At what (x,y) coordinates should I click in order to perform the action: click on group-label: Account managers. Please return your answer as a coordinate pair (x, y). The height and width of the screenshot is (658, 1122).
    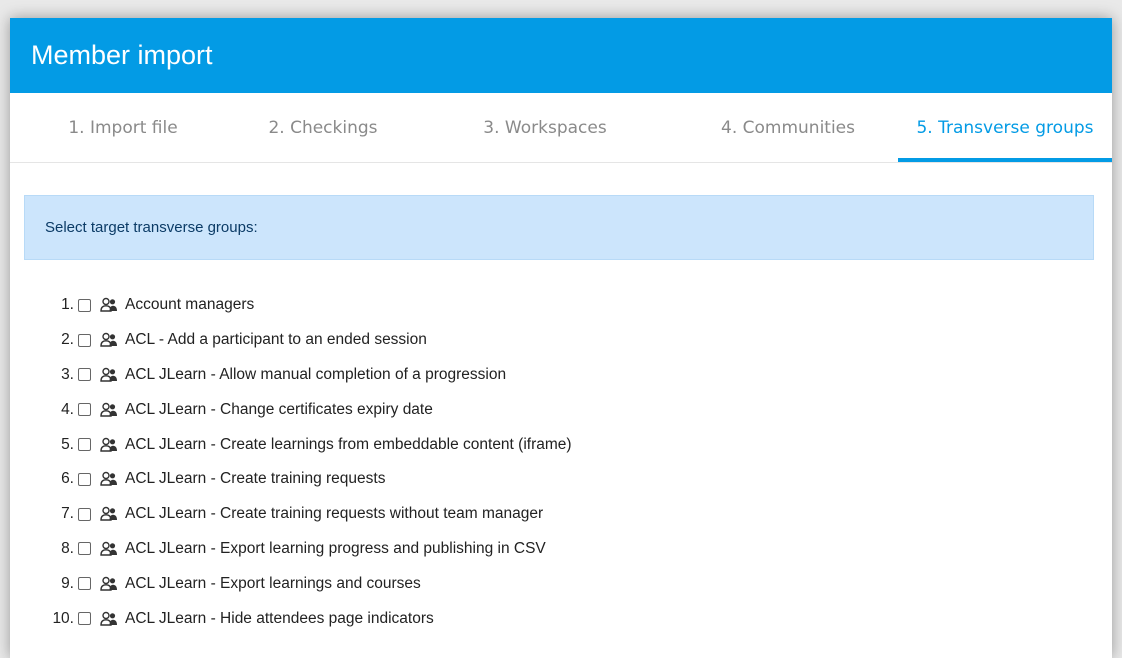
    Looking at the image, I should click on (190, 305).